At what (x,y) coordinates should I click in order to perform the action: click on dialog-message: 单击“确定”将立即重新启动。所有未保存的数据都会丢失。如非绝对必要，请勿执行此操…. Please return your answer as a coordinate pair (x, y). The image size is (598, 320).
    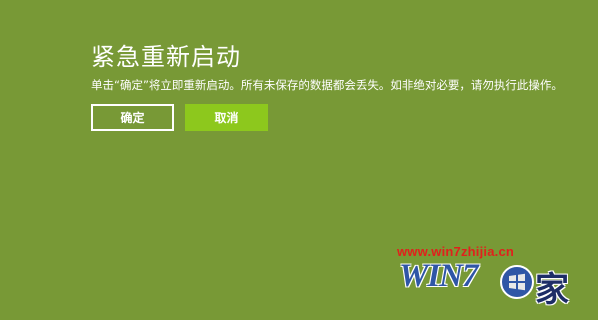
    Looking at the image, I should click on (327, 85).